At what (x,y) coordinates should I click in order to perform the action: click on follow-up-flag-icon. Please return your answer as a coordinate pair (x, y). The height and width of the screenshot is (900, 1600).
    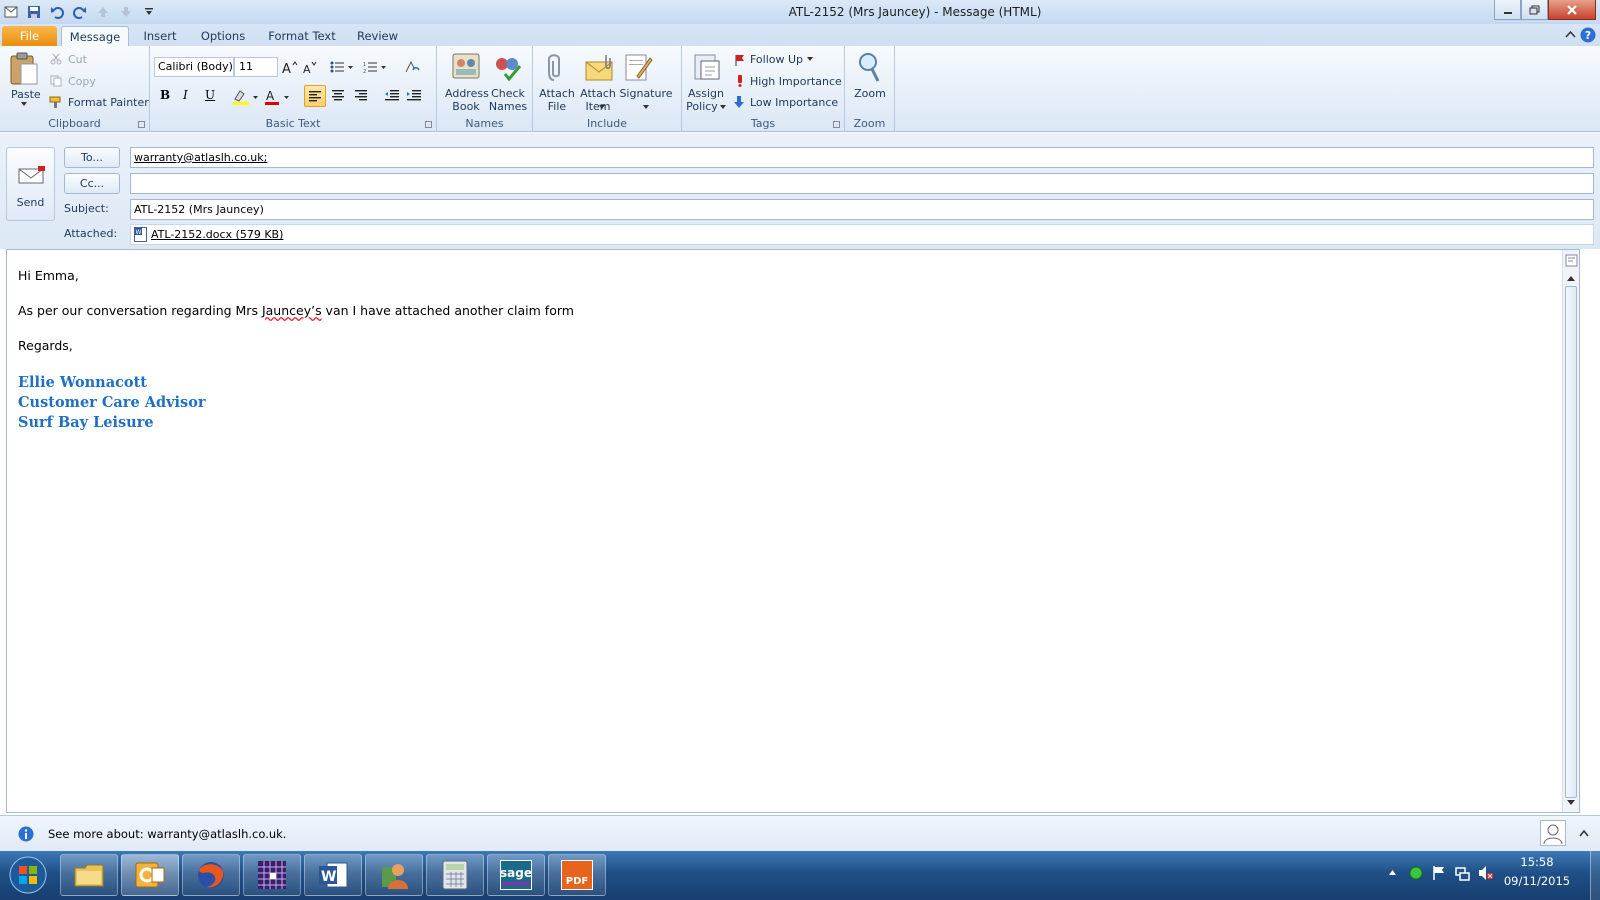
    Looking at the image, I should click on (740, 60).